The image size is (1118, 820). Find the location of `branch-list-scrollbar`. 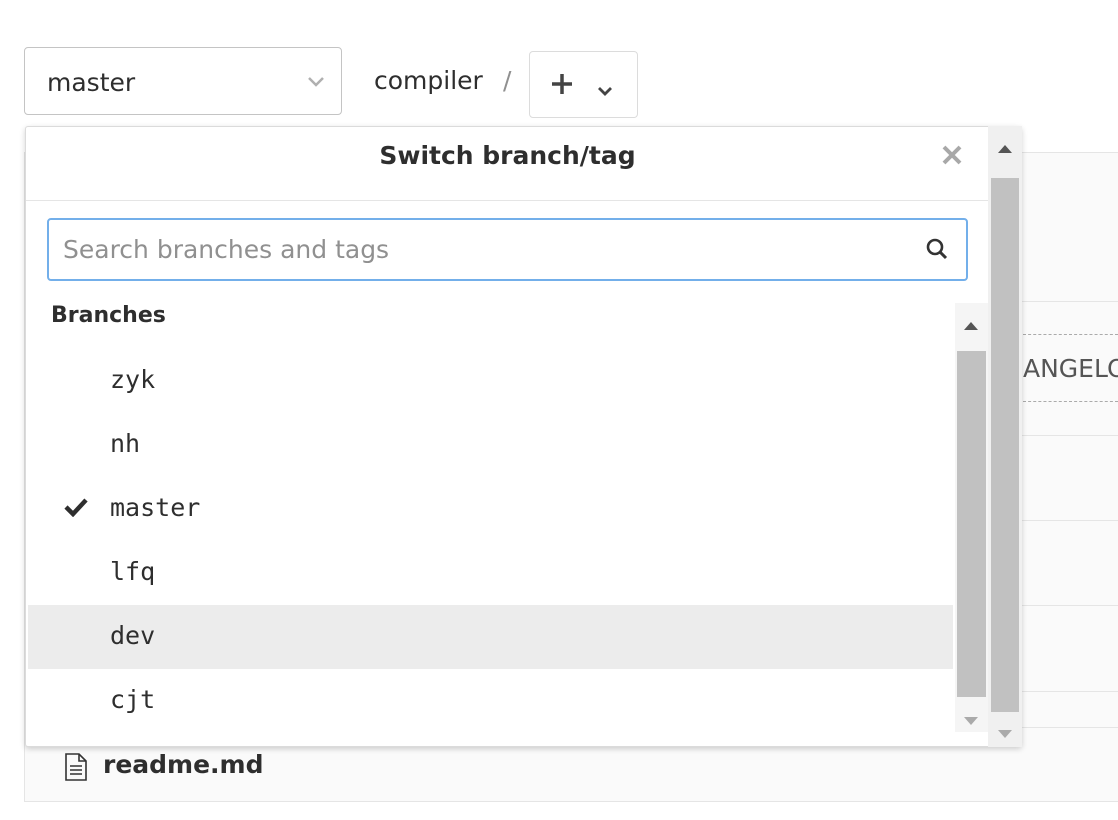

branch-list-scrollbar is located at coordinates (971, 517).